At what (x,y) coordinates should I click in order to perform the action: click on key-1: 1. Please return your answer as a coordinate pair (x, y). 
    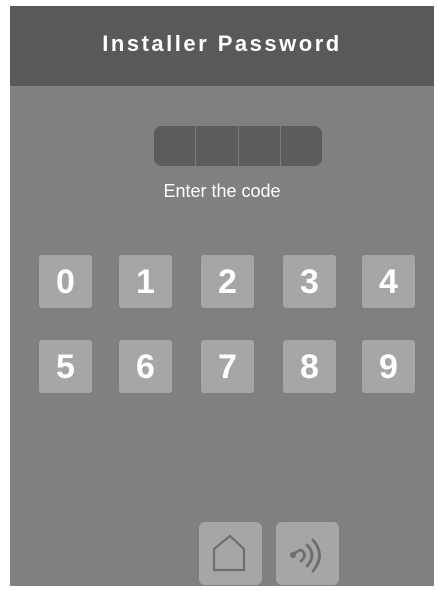
    Looking at the image, I should click on (145, 281).